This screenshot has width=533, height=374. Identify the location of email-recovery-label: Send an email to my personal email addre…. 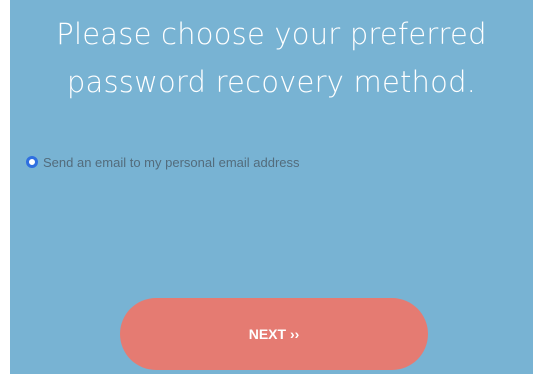
(171, 162).